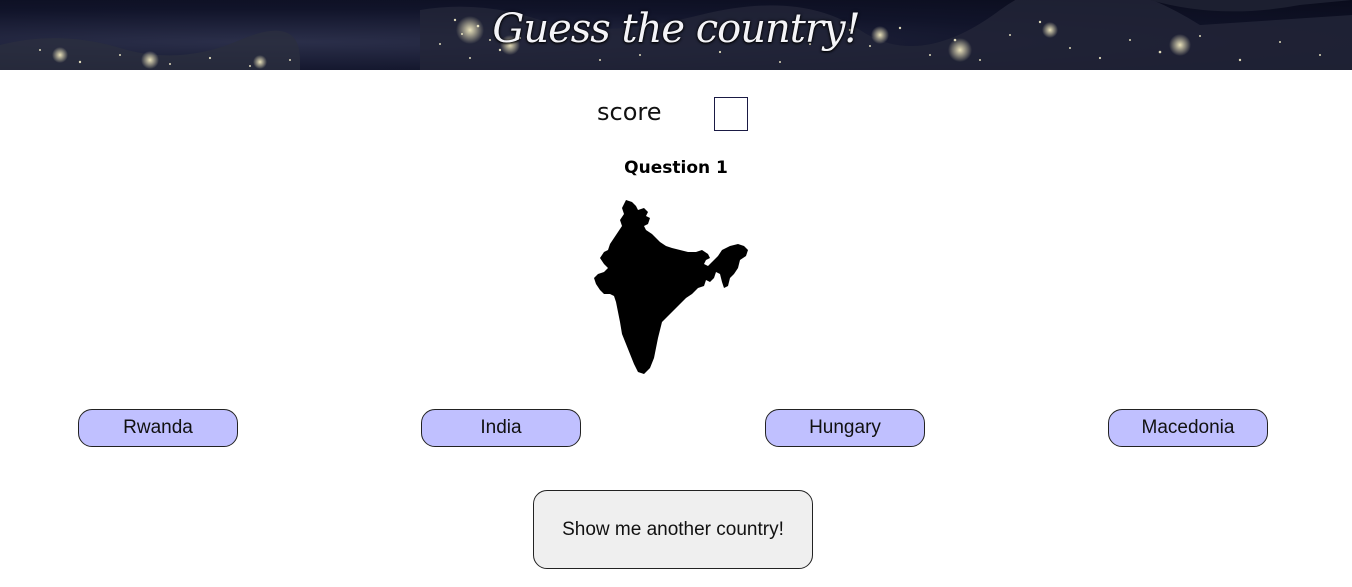 The width and height of the screenshot is (1352, 587). I want to click on answer-button-4: Macedonia, so click(1188, 428).